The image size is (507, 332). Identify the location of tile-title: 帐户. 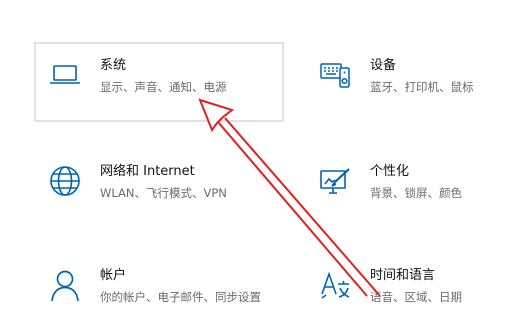
(113, 275).